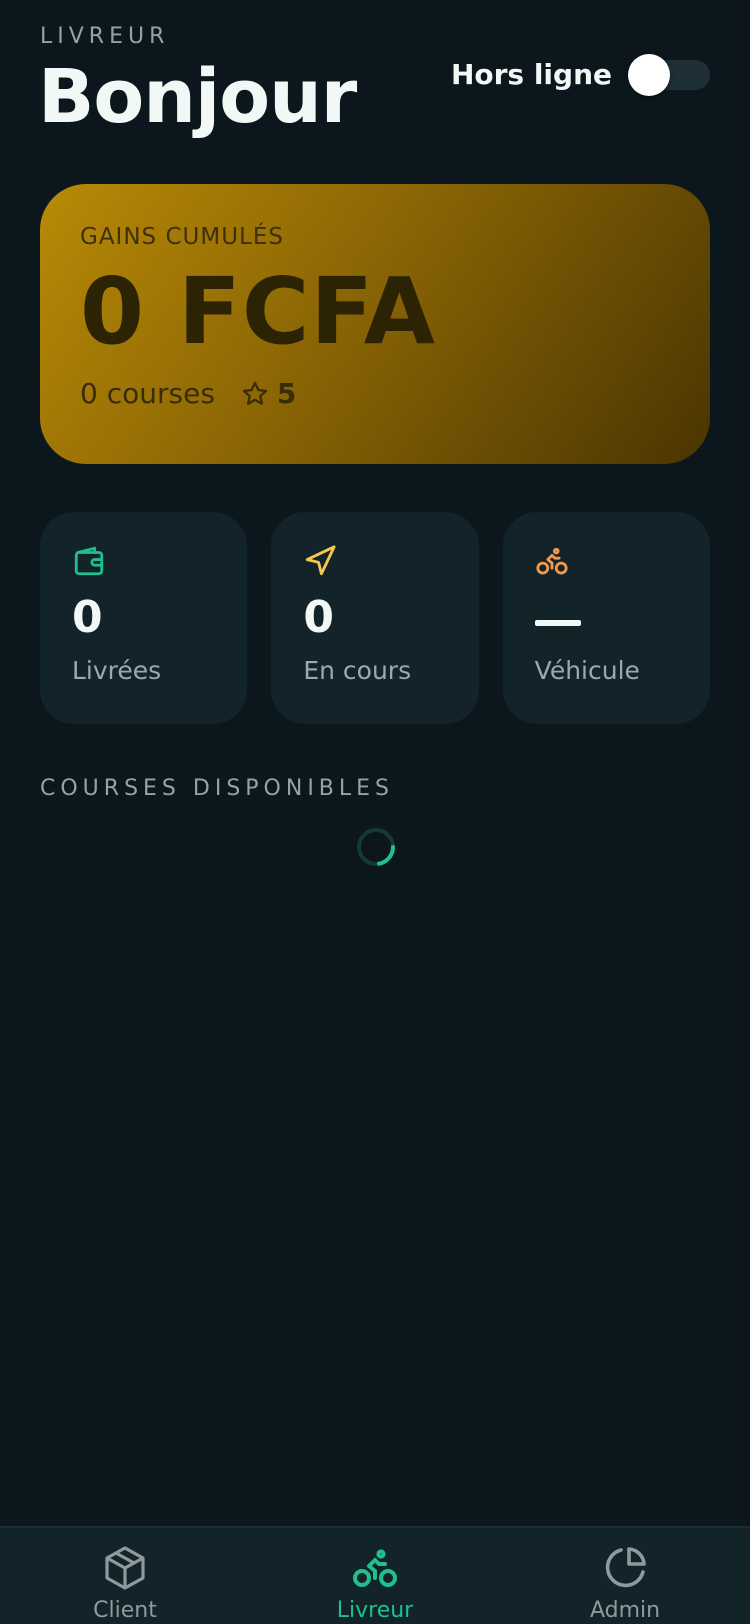 This screenshot has height=1624, width=750. Describe the element at coordinates (258, 311) in the screenshot. I see `earnings-amount: 0 FCFA` at that location.